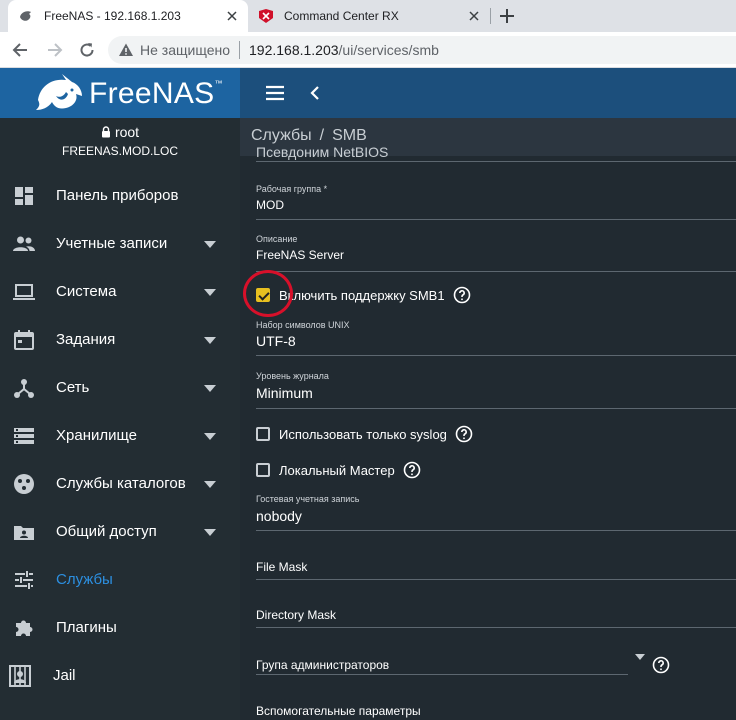  What do you see at coordinates (156, 93) in the screenshot?
I see `logo-text: FreeNAS™` at bounding box center [156, 93].